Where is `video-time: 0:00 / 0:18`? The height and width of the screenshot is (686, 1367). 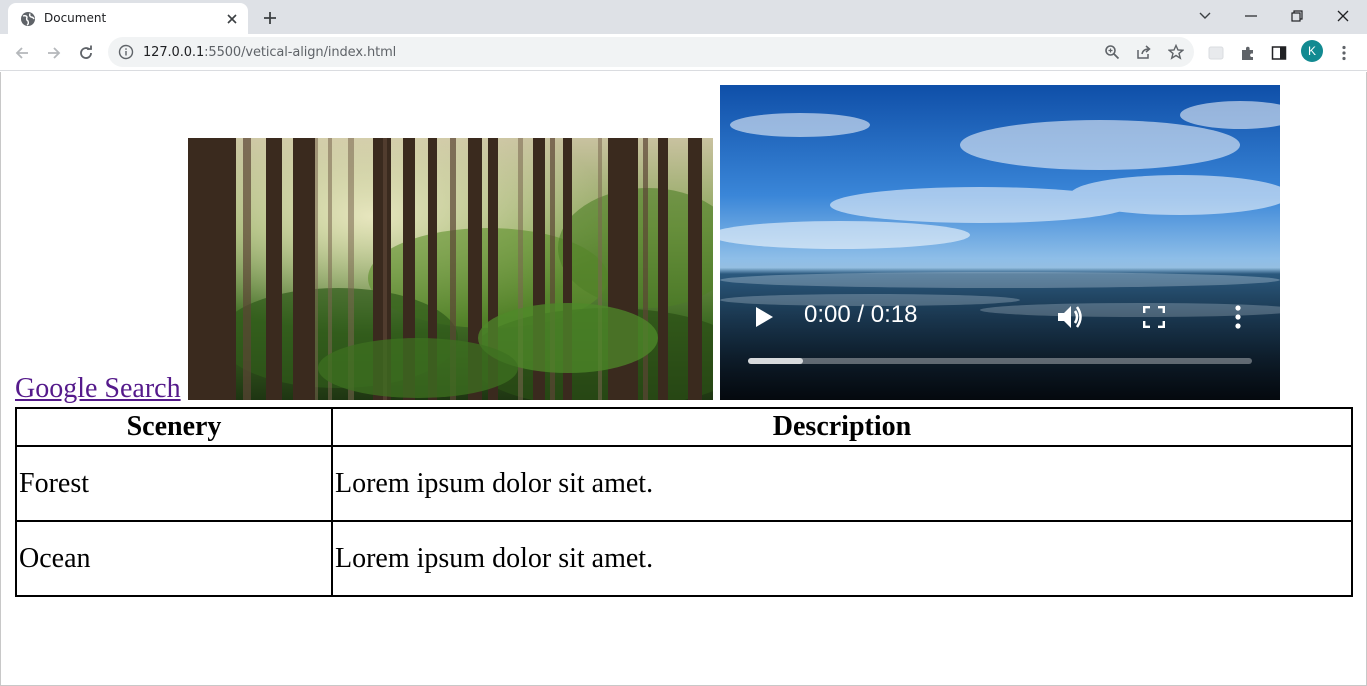 video-time: 0:00 / 0:18 is located at coordinates (861, 314).